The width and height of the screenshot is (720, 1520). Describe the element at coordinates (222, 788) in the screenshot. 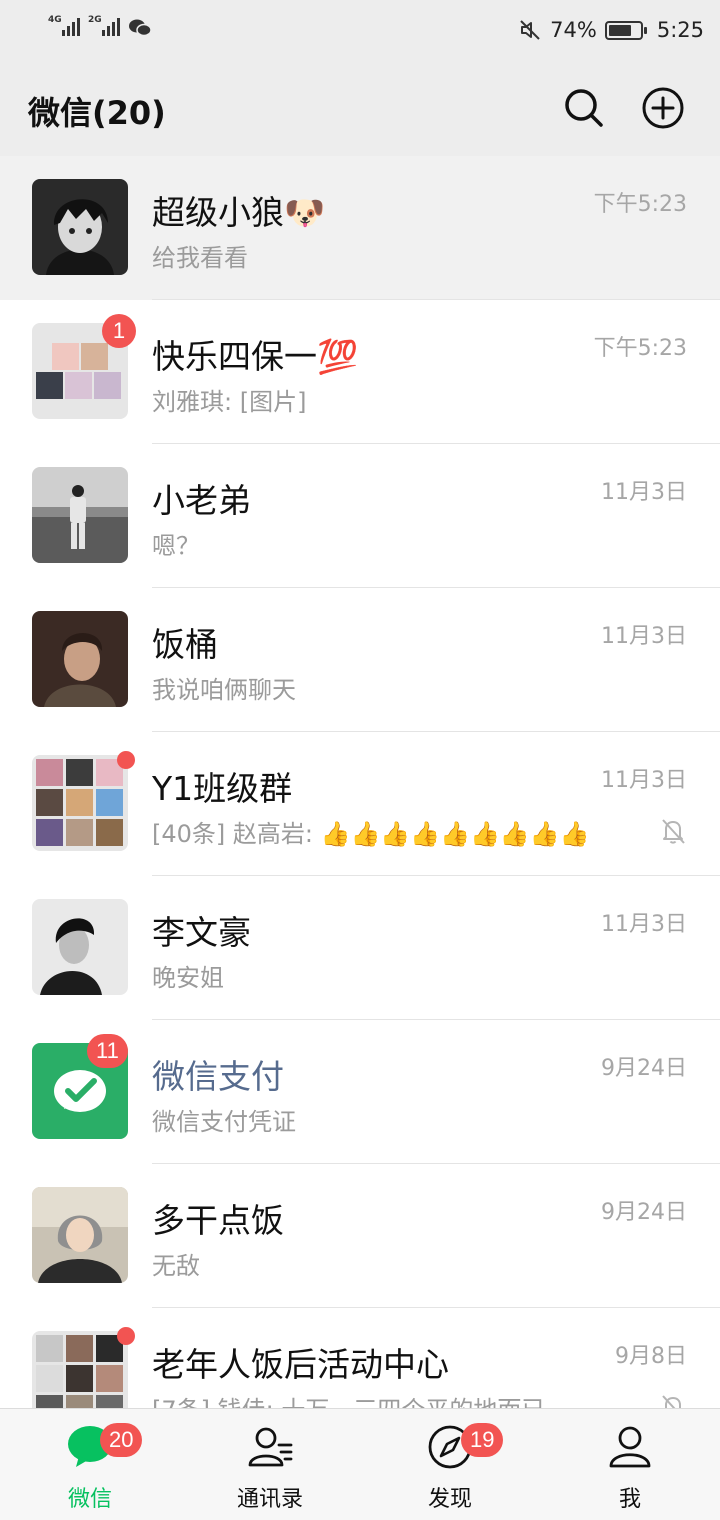

I see `chat-name: Y1班级群` at that location.